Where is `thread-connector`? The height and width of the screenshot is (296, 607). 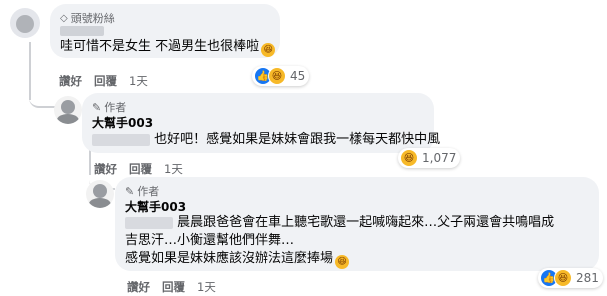
thread-connector is located at coordinates (42, 95).